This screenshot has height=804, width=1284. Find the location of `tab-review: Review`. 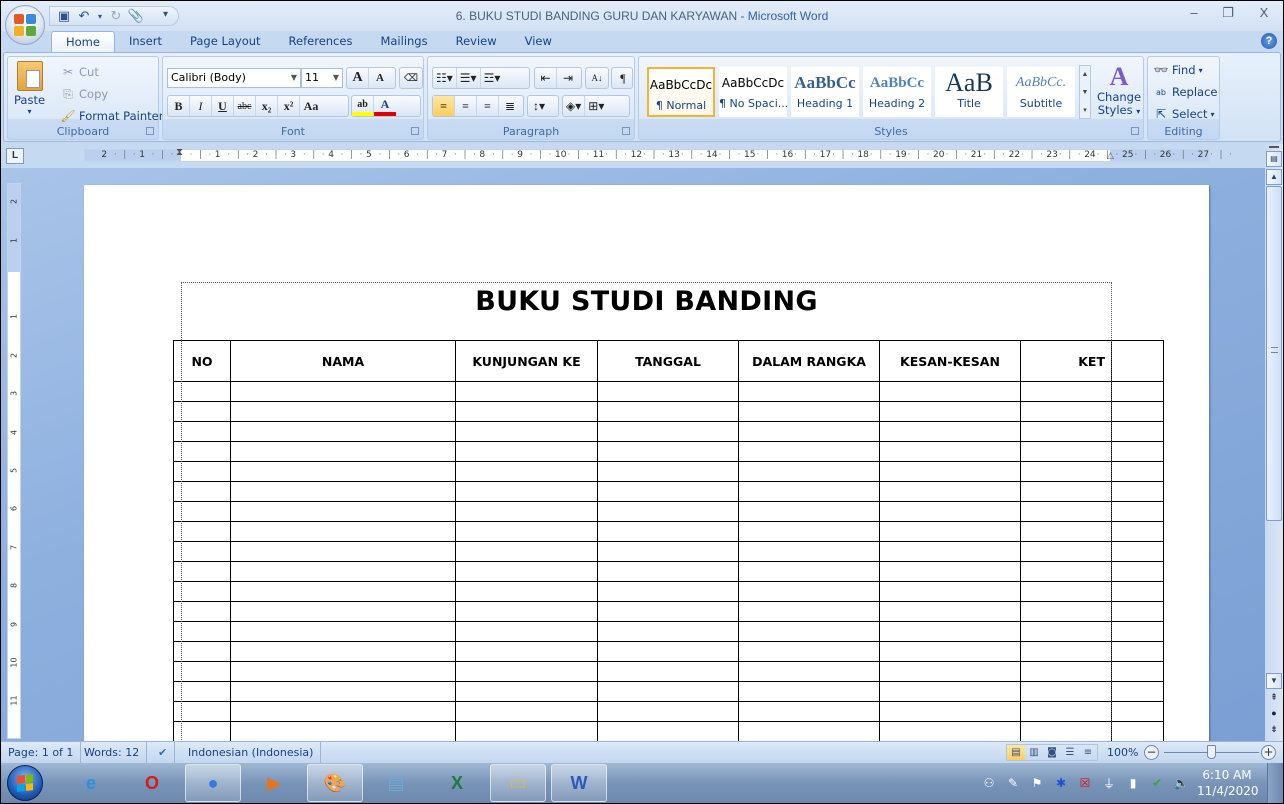

tab-review: Review is located at coordinates (476, 42).